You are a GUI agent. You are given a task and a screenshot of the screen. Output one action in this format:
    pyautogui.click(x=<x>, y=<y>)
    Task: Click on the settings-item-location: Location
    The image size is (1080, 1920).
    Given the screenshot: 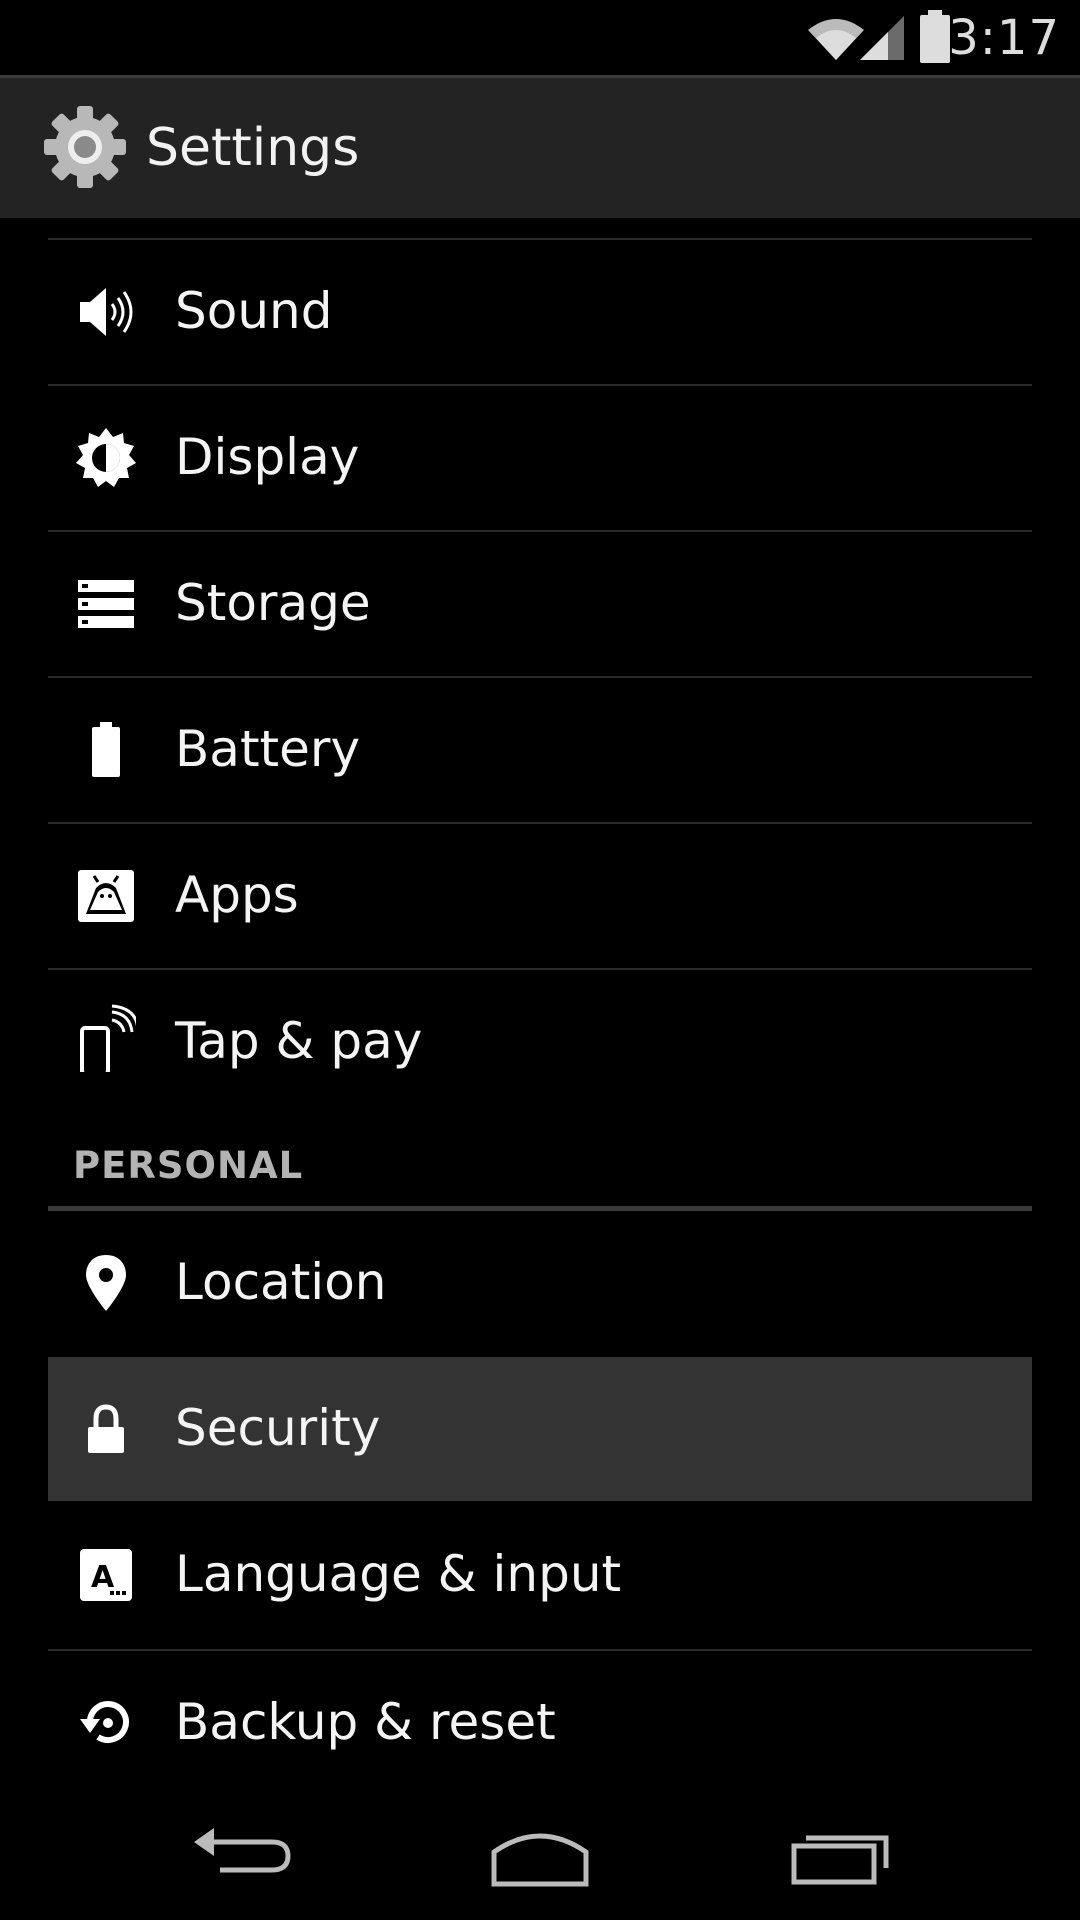 What is the action you would take?
    pyautogui.click(x=540, y=1283)
    